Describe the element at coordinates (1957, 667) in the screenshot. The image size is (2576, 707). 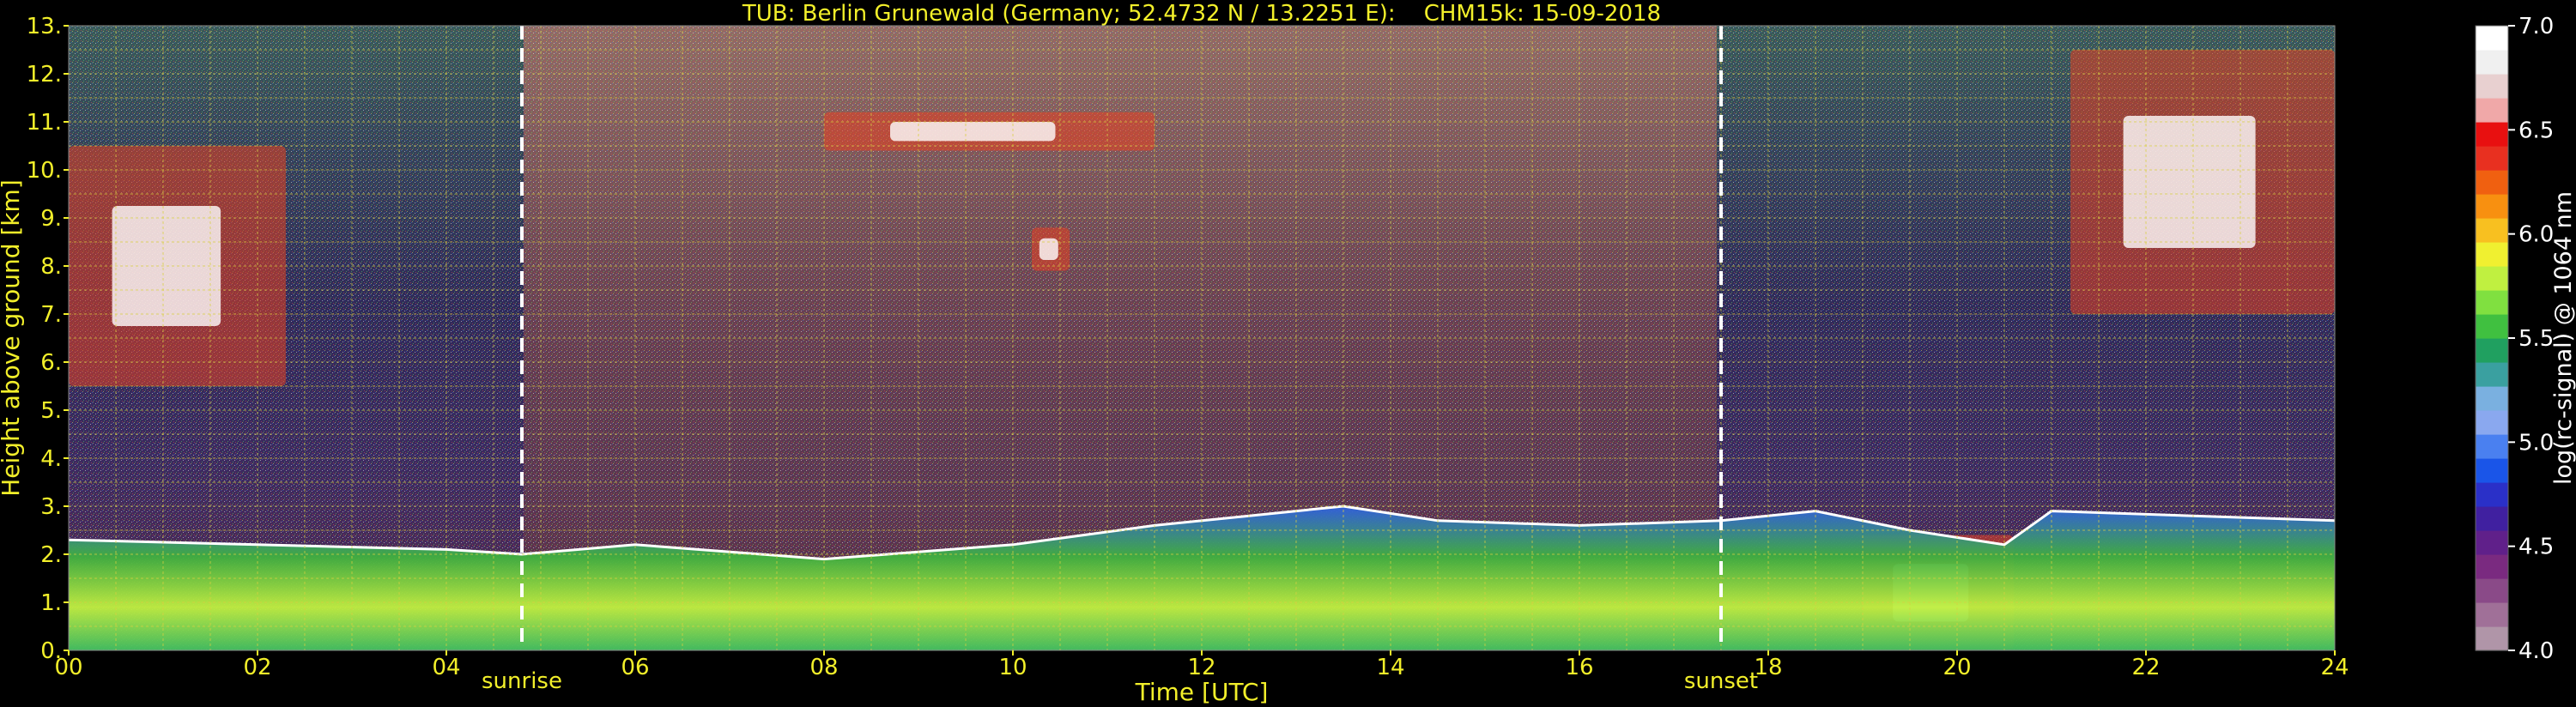
I see `x-tick-label: 20` at that location.